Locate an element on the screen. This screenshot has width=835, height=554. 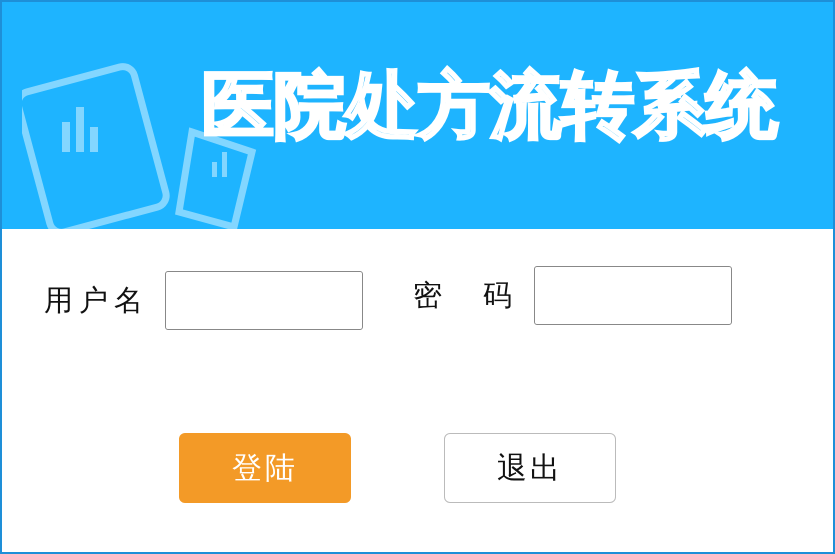
app-title: 医院处方流转系统 is located at coordinates (490, 106).